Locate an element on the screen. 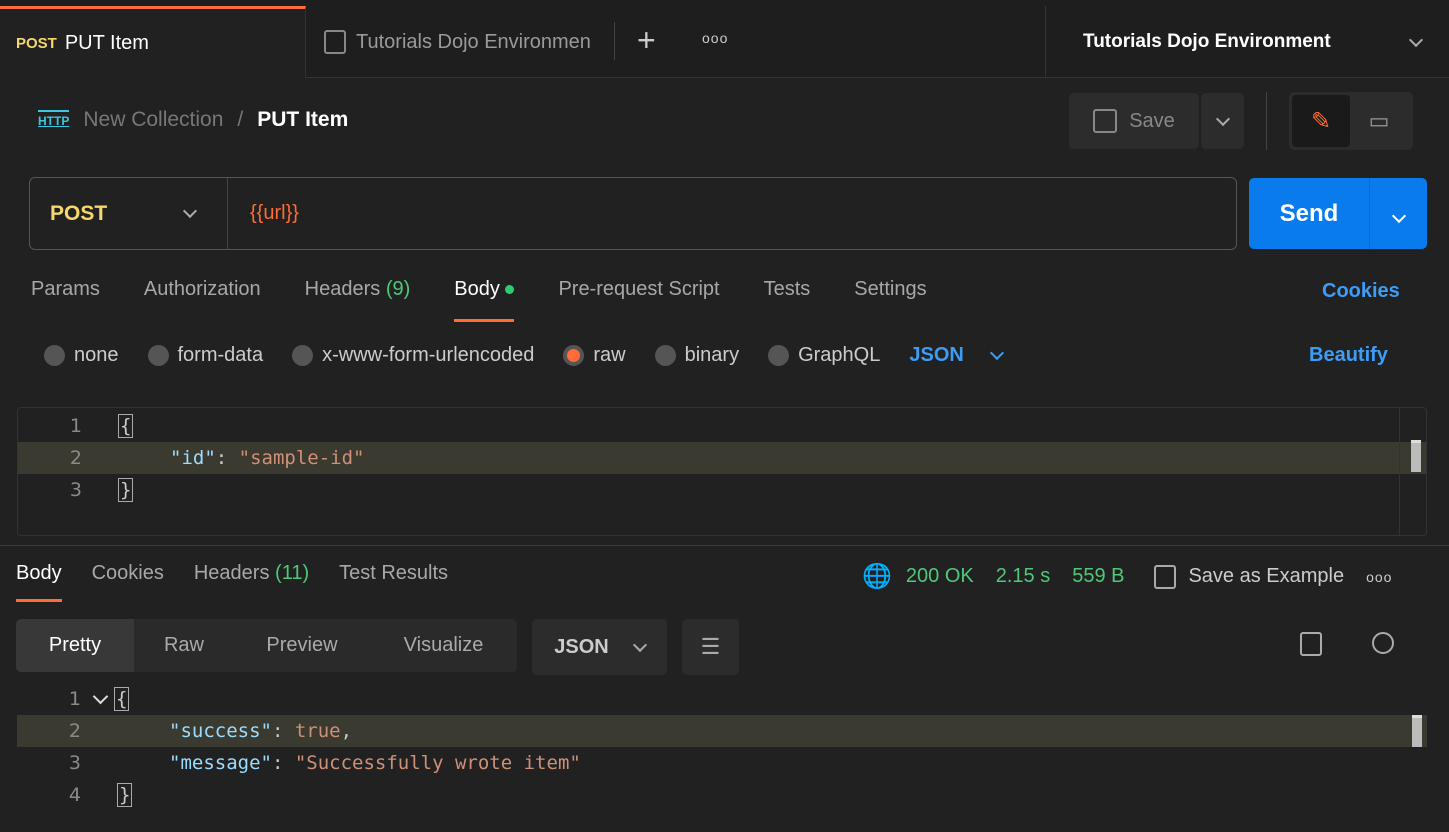 This screenshot has width=1449, height=832. radio-form-data: form-data is located at coordinates (205, 355).